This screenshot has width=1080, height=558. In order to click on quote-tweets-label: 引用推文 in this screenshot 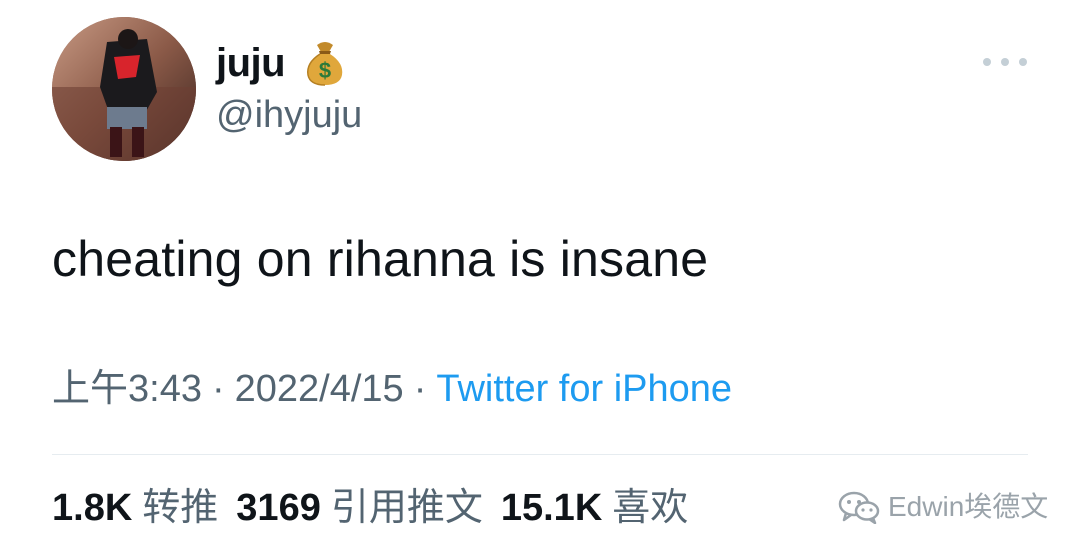, I will do `click(406, 508)`.